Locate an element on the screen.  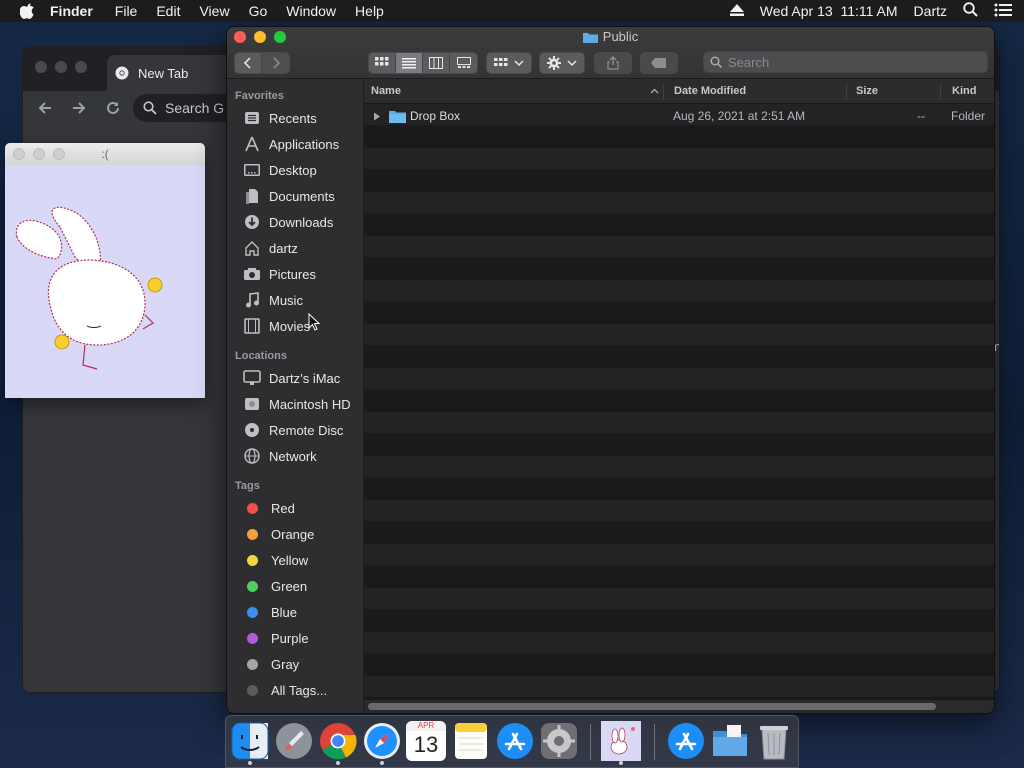
close-button is located at coordinates (41, 67).